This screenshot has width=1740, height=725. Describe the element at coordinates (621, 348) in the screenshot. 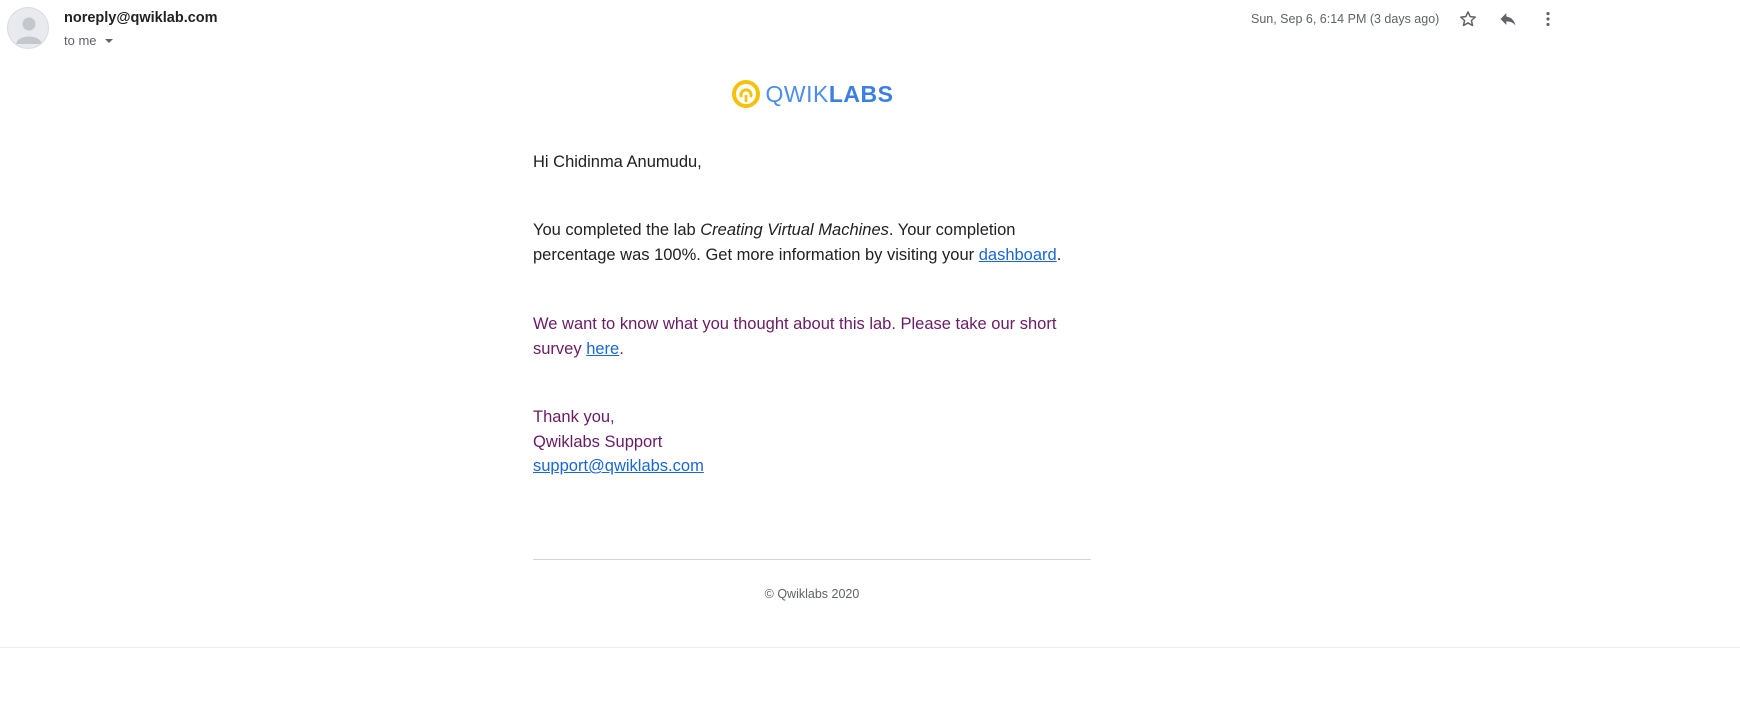

I see `survey-text-end: .` at that location.